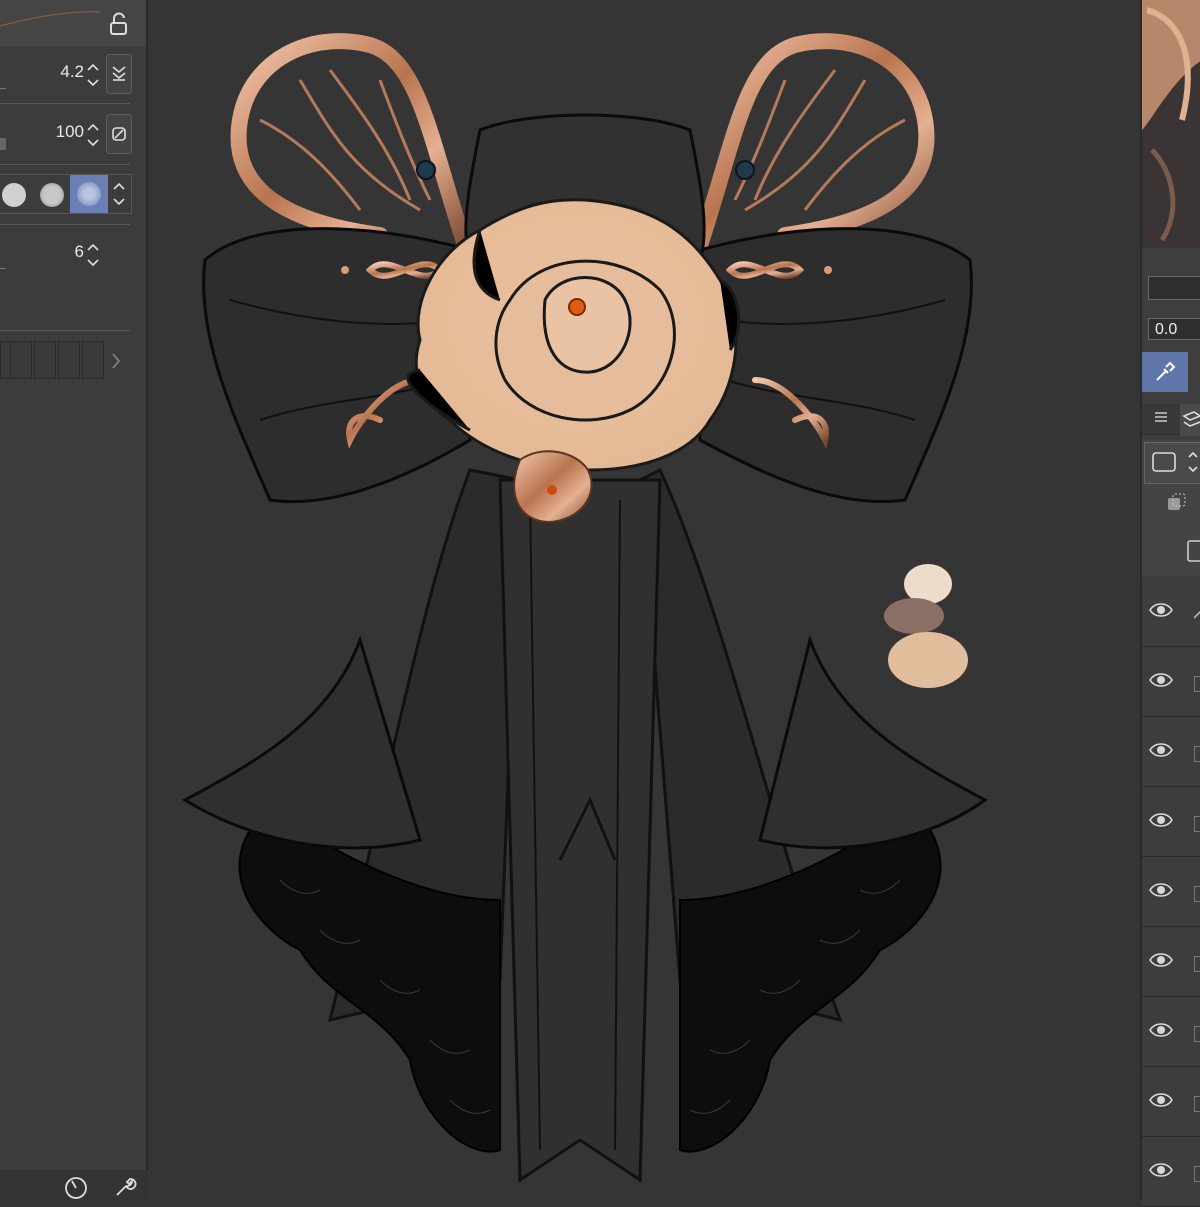 This screenshot has height=1207, width=1200. I want to click on color-swatch-blobs, so click(926, 626).